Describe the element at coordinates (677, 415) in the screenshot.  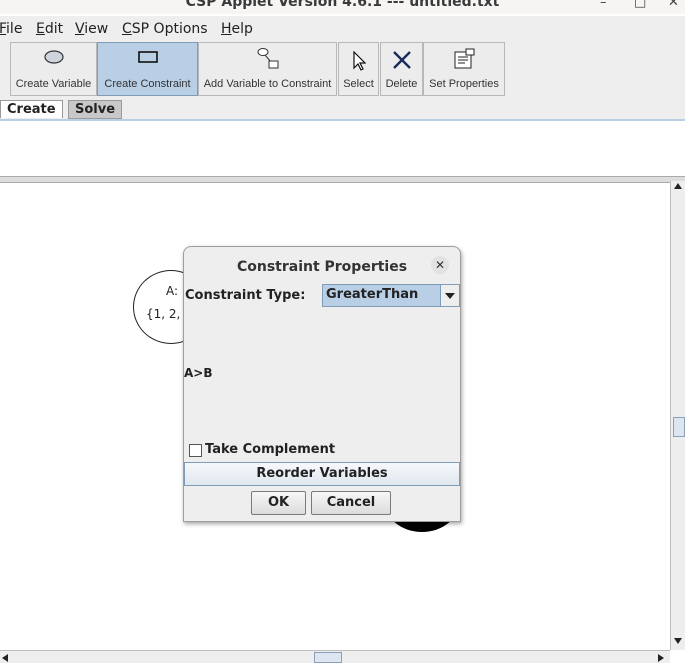
I see `vertical-scrollbar` at that location.